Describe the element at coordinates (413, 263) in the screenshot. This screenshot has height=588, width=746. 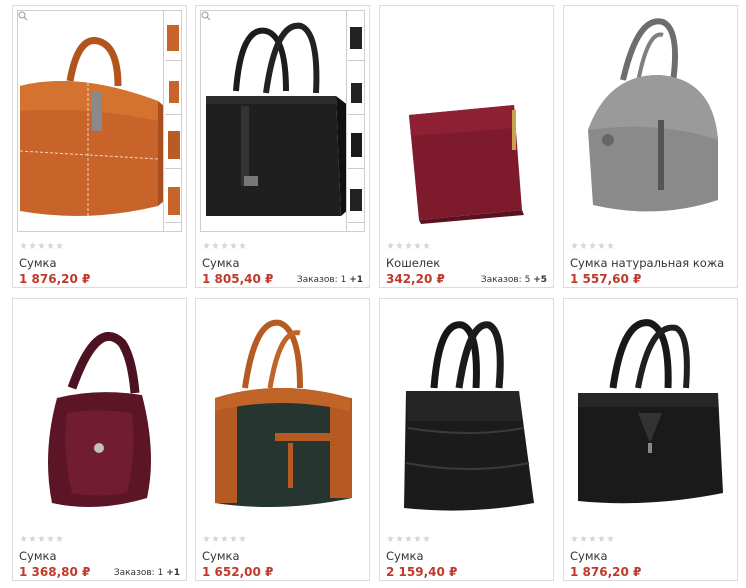
I see `product-title: Кошелек` at that location.